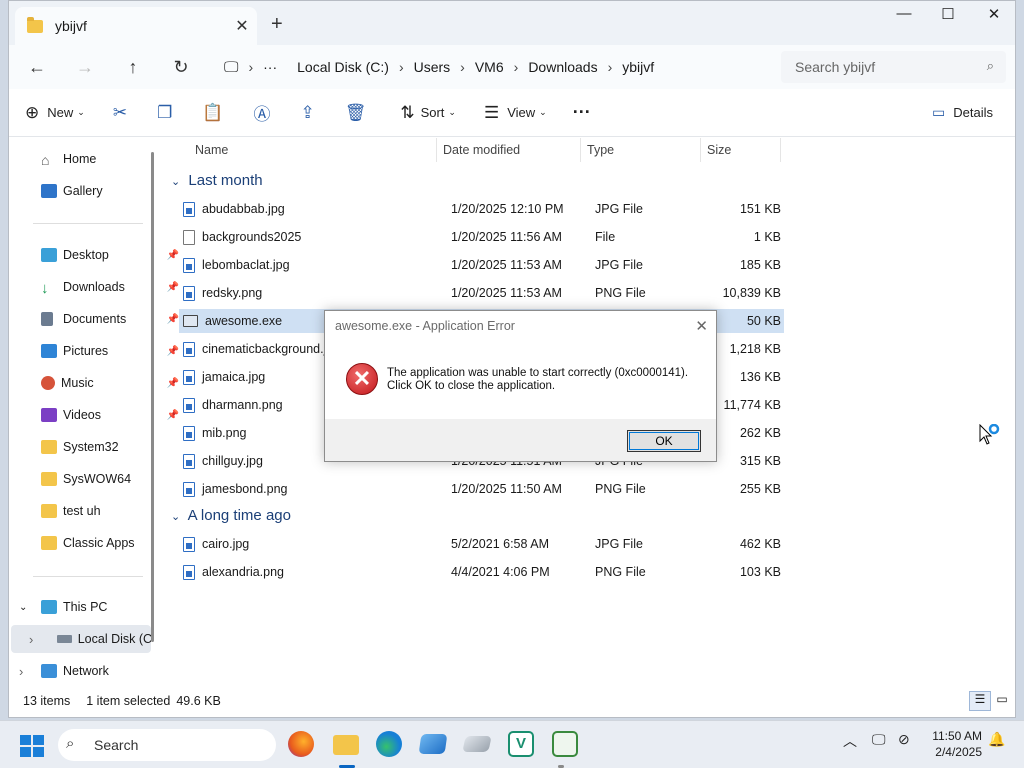 This screenshot has width=1024, height=768. I want to click on sidebar-item-syswow64: SysWOW64, so click(111, 479).